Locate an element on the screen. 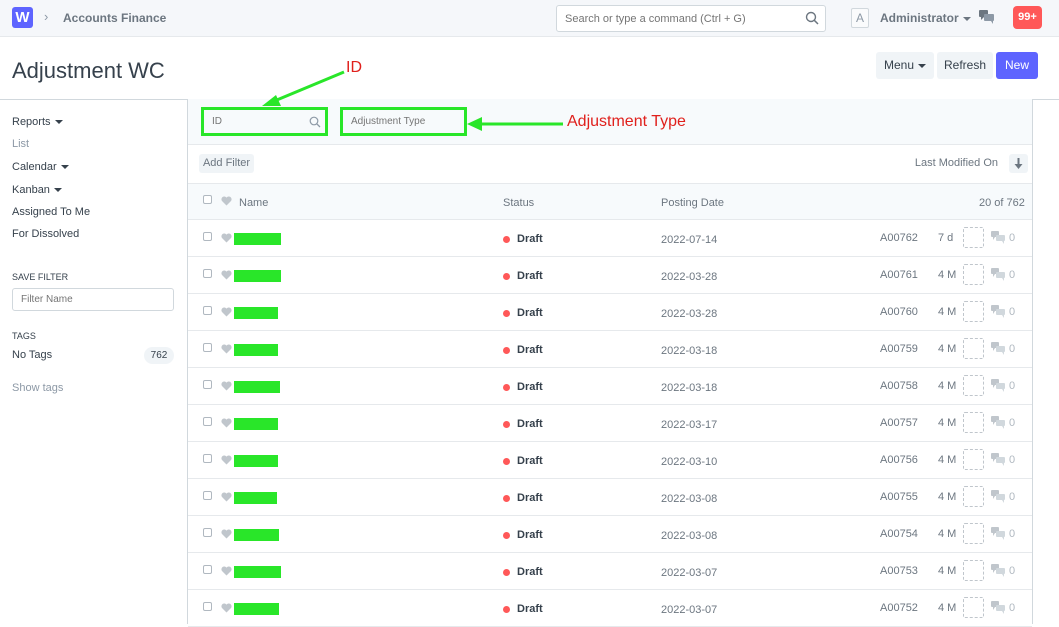 The image size is (1059, 627). sort-selector: Last Modified On is located at coordinates (956, 163).